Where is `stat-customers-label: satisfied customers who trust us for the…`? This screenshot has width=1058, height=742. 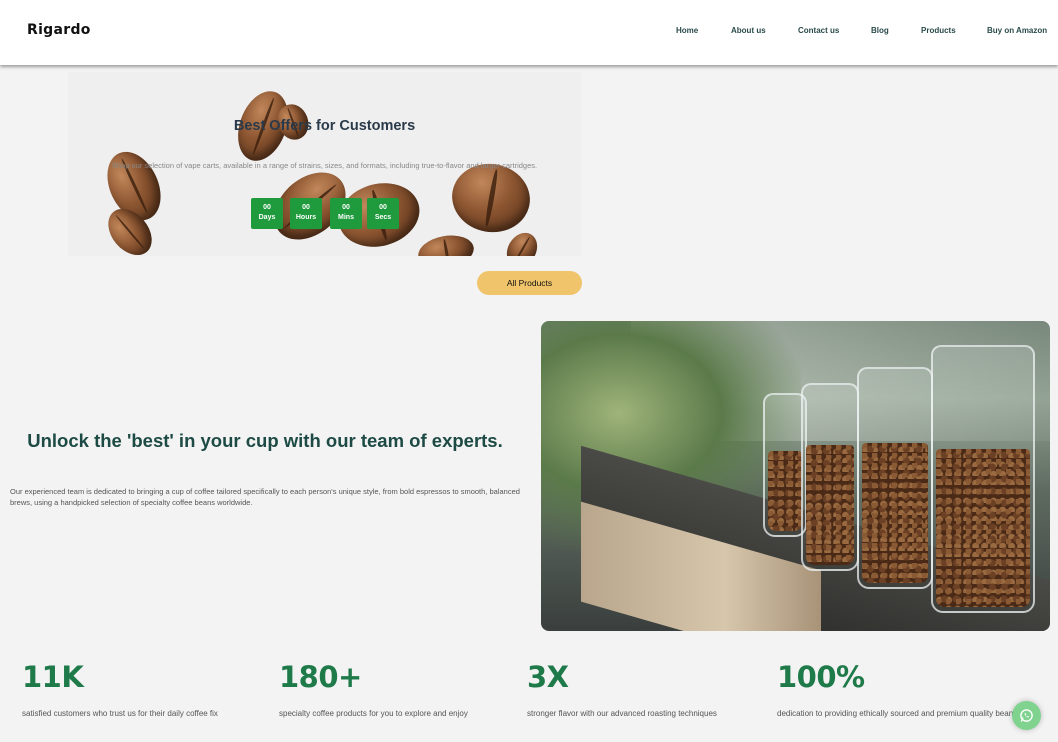 stat-customers-label: satisfied customers who trust us for the… is located at coordinates (120, 713).